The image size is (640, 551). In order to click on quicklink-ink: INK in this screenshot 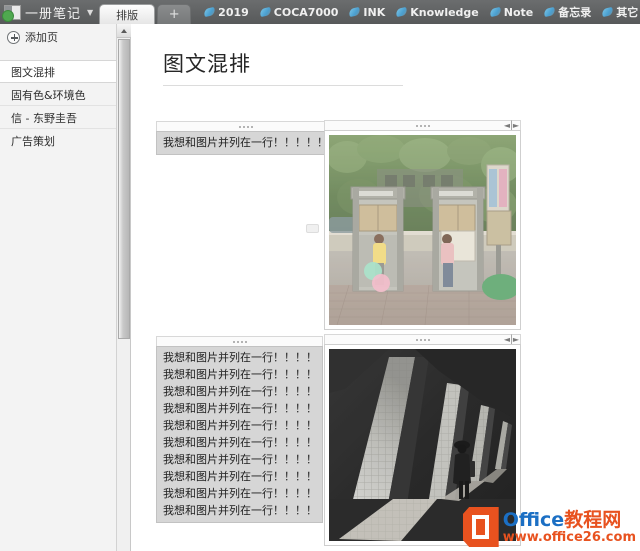, I will do `click(367, 12)`.